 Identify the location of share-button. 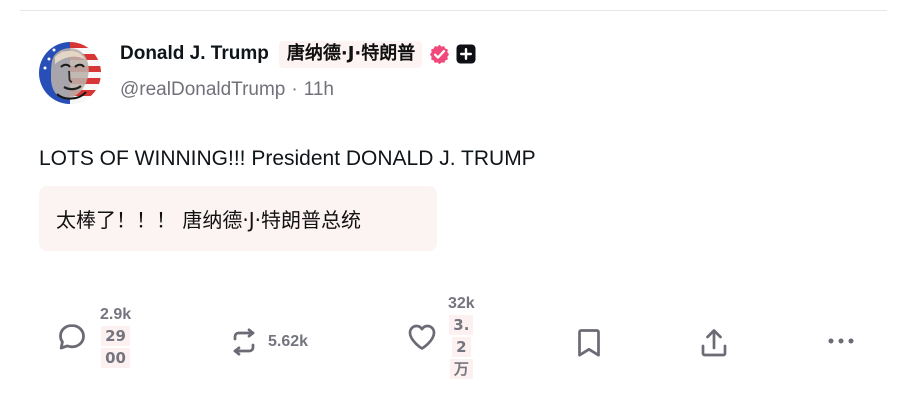
(714, 343).